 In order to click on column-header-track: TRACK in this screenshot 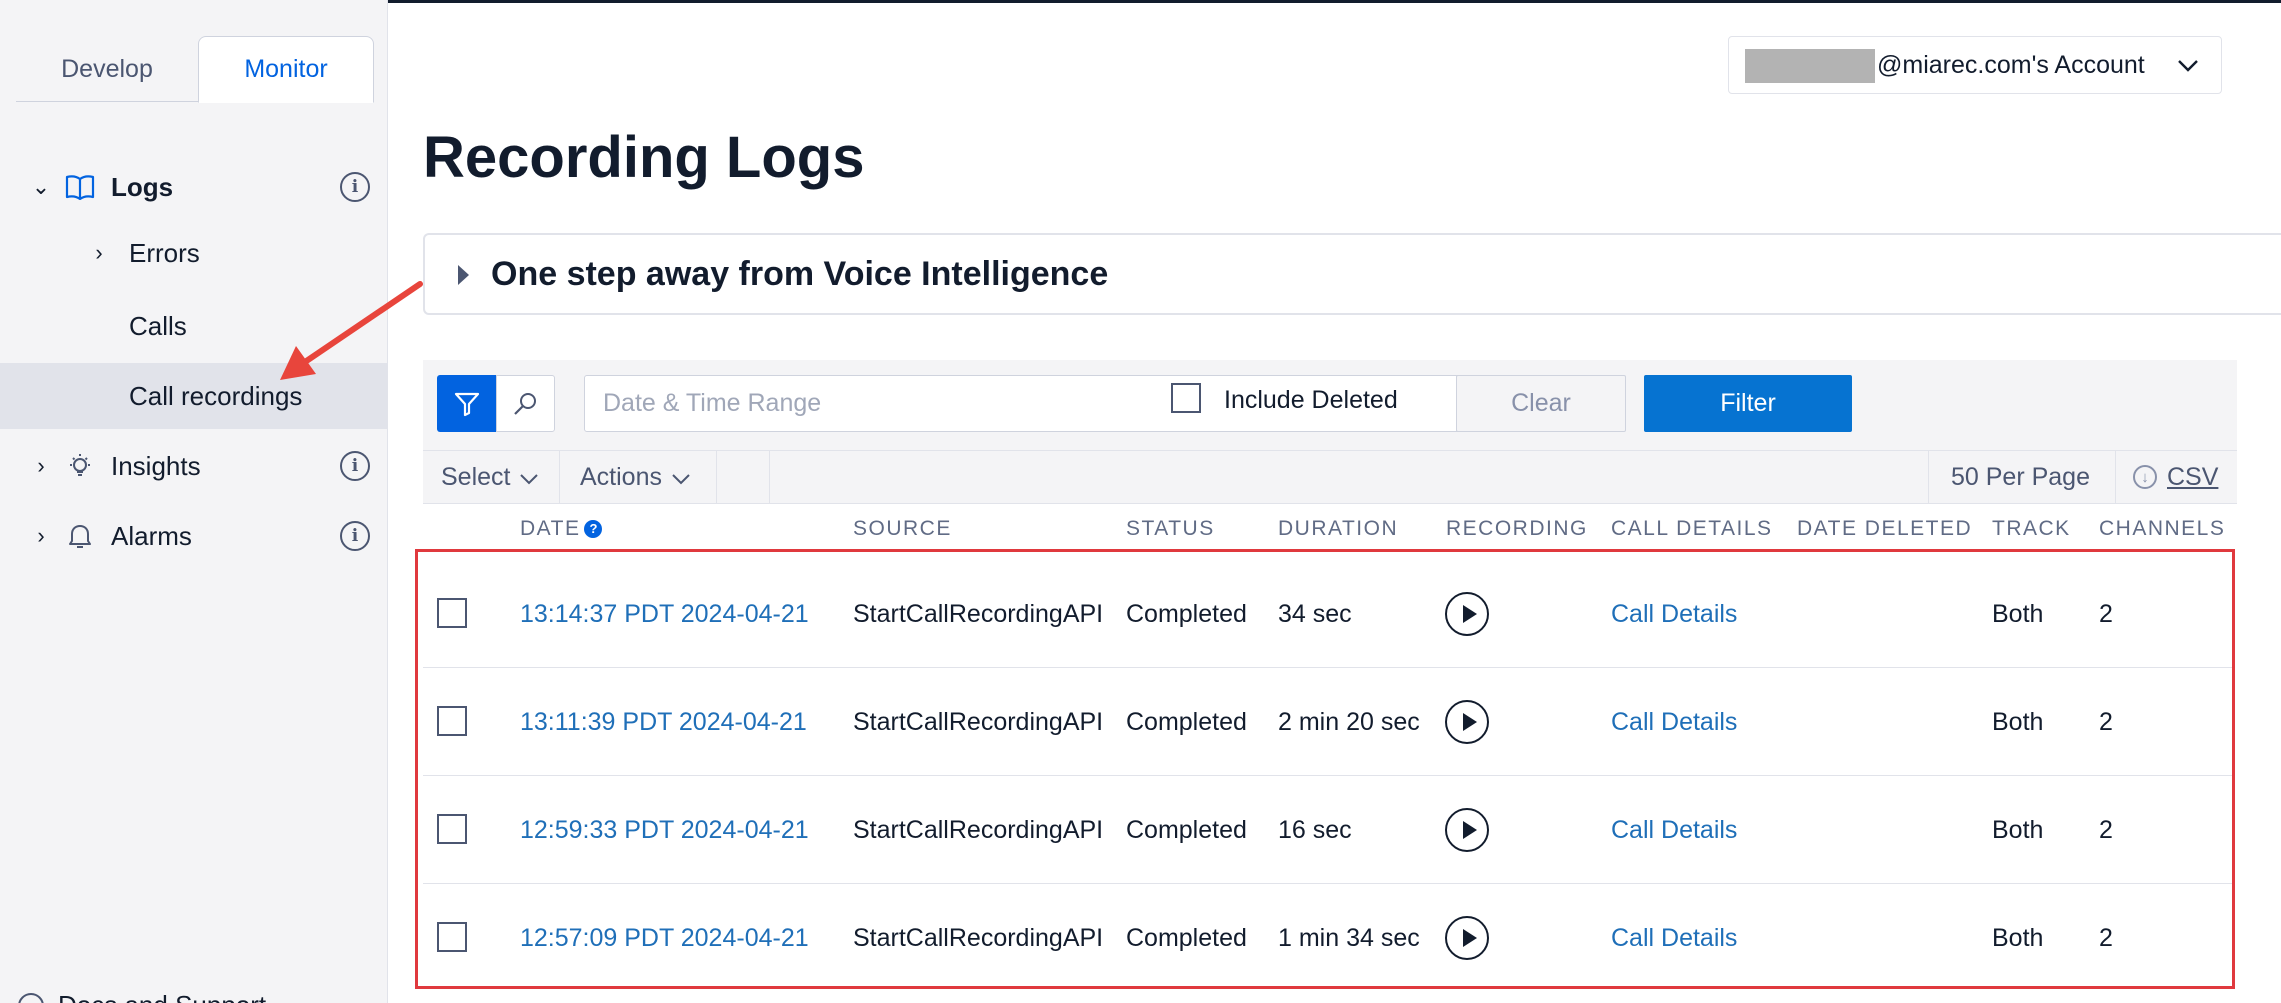, I will do `click(2031, 528)`.